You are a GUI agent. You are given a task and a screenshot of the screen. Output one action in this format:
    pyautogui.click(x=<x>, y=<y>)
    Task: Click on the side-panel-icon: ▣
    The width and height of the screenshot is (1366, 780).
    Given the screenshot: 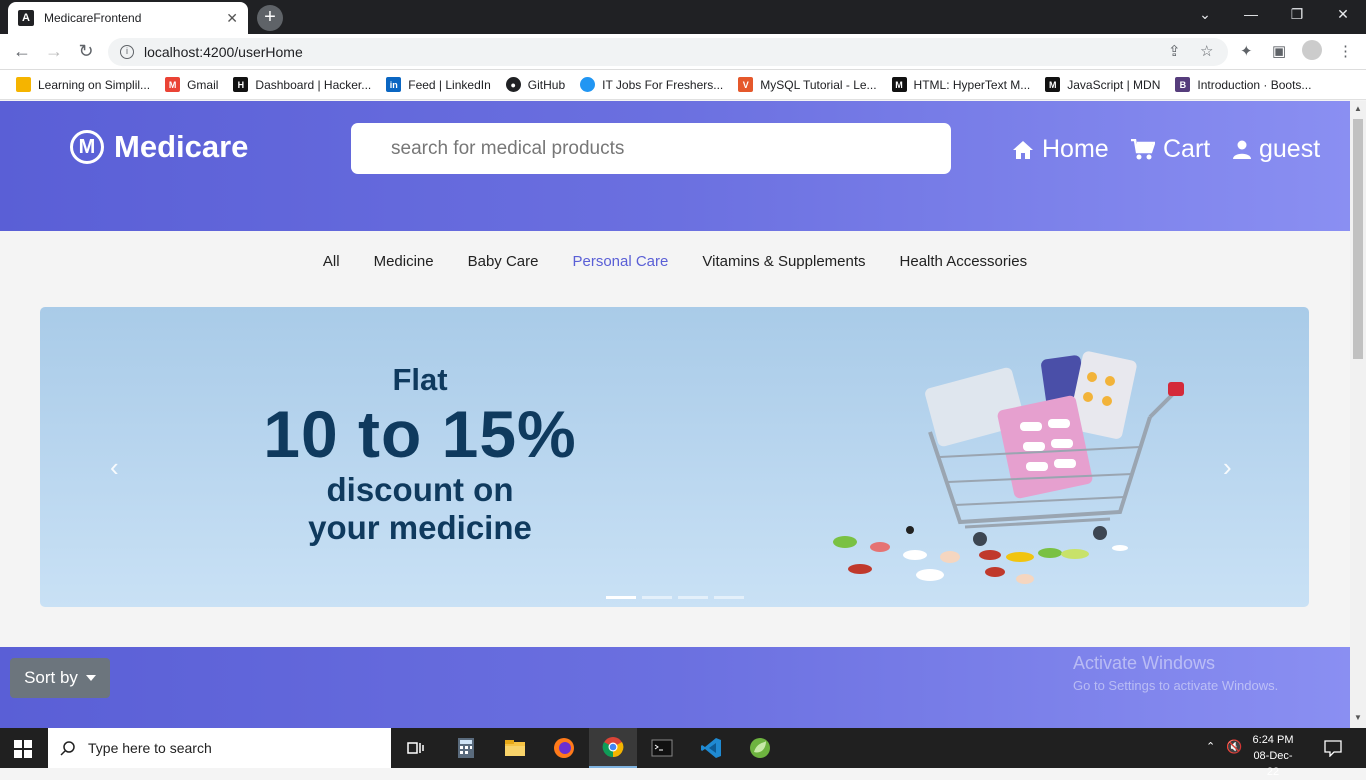 What is the action you would take?
    pyautogui.click(x=1279, y=51)
    